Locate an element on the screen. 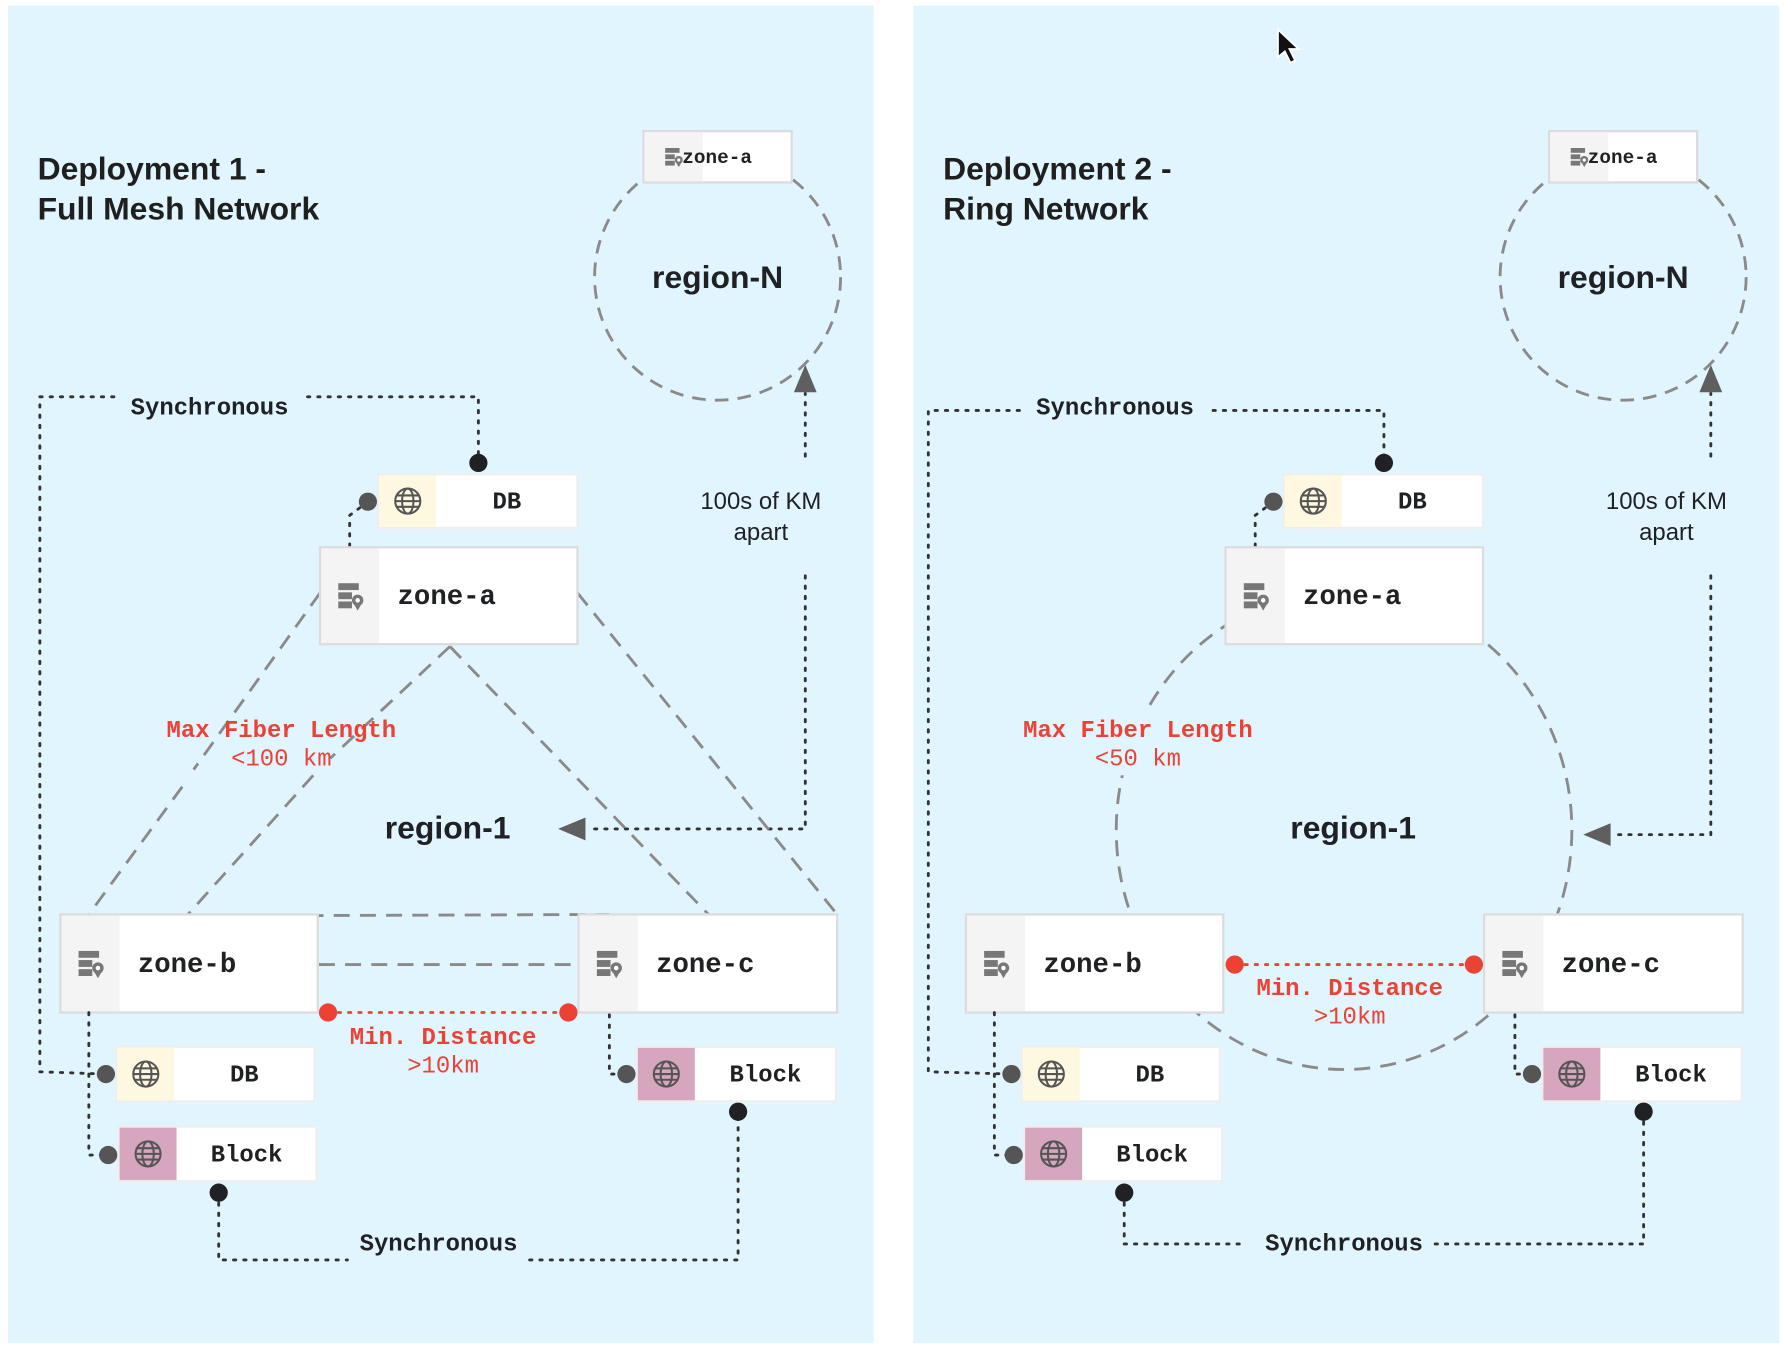 The image size is (1786, 1350). panel-title-line1: Deployment 1 - is located at coordinates (152, 168).